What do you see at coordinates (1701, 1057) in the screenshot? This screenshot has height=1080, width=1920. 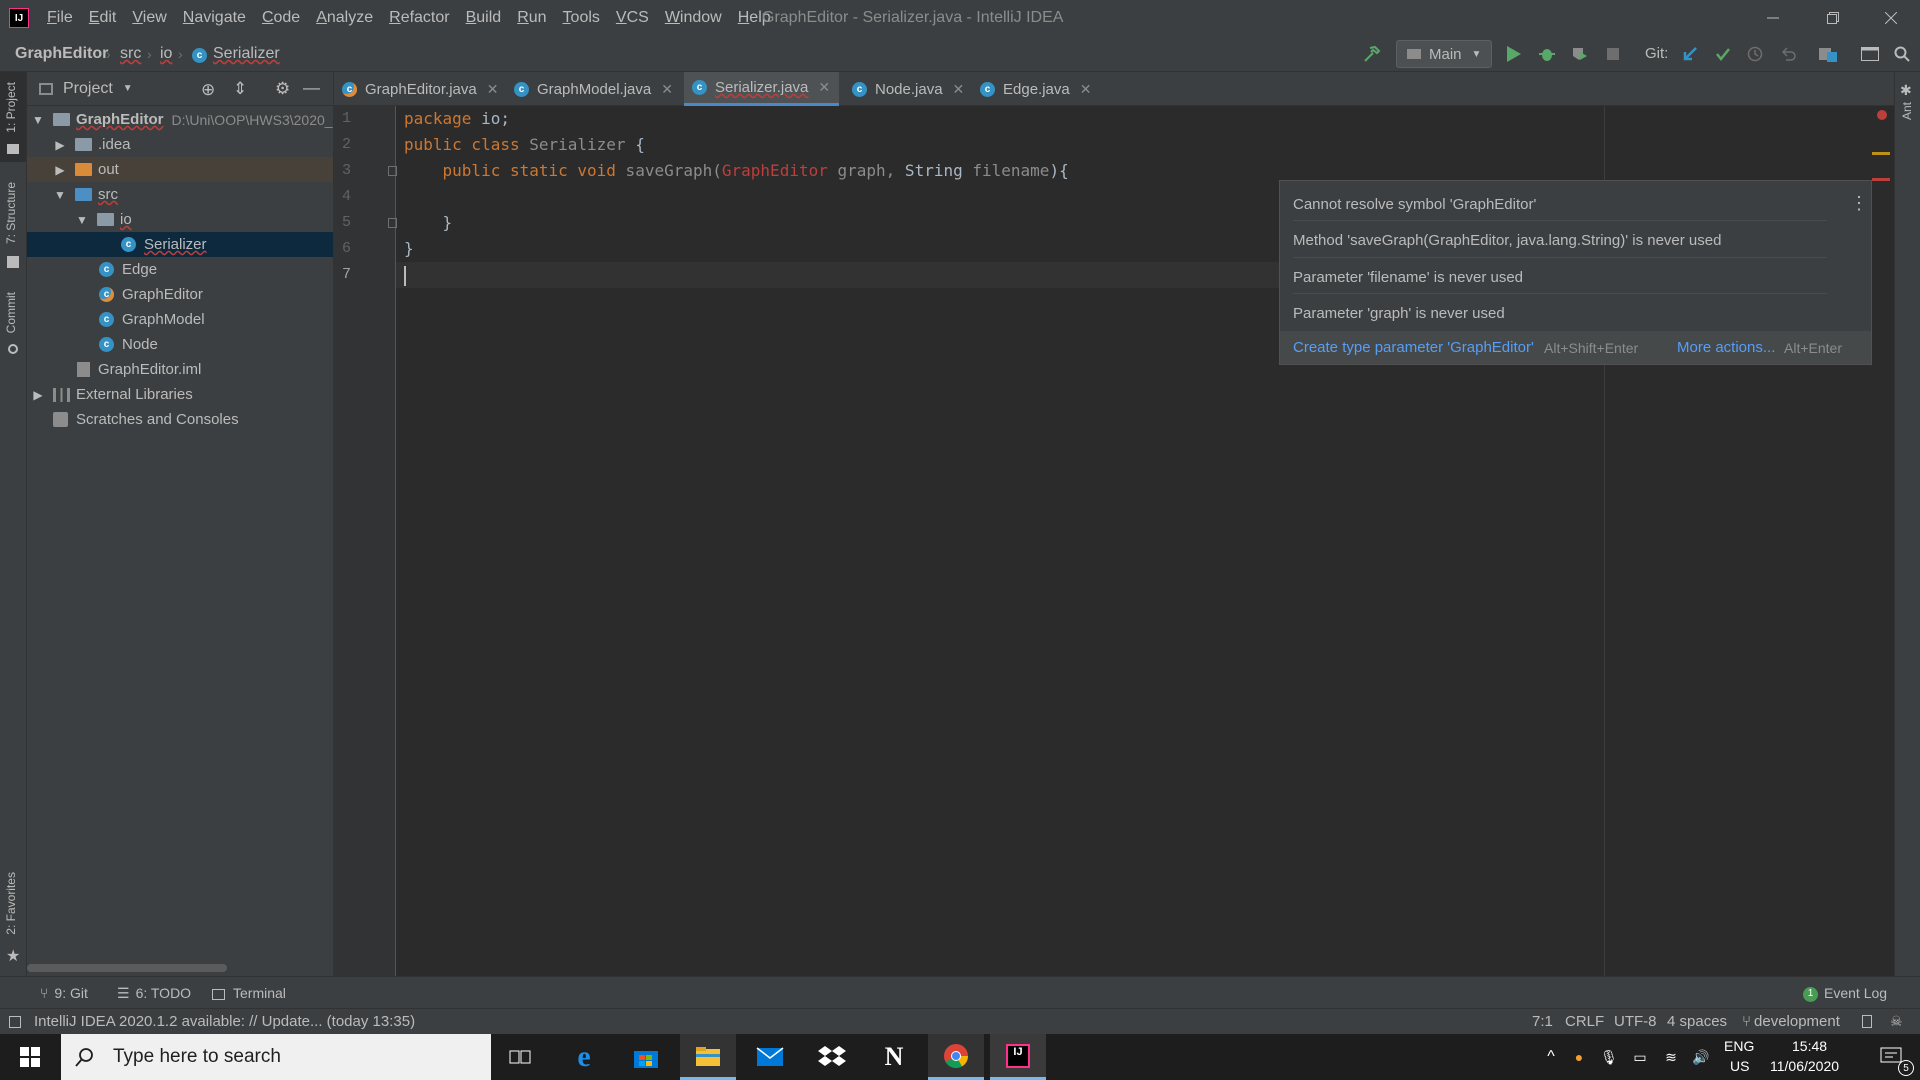 I see `volume-icon: 🔊` at bounding box center [1701, 1057].